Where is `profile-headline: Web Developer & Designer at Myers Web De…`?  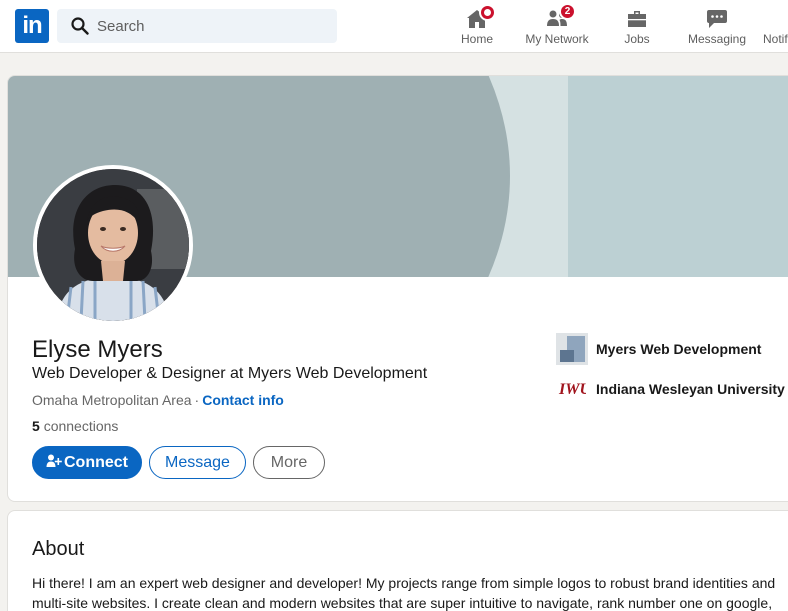 profile-headline: Web Developer & Designer at Myers Web De… is located at coordinates (230, 373).